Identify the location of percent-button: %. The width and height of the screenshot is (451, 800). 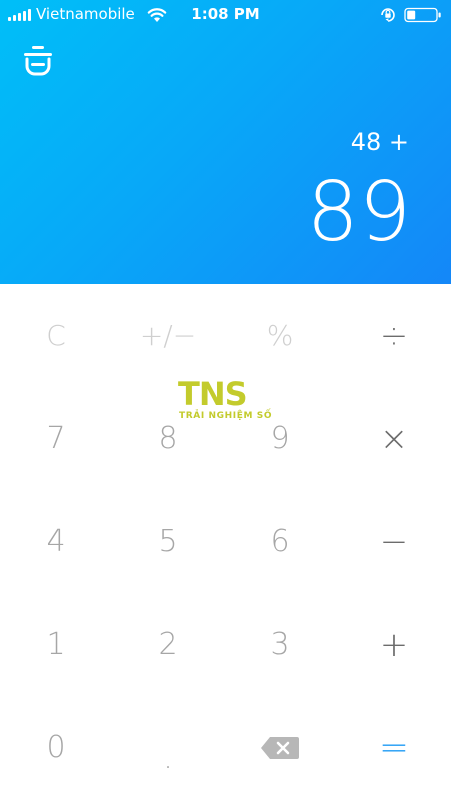
(280, 335).